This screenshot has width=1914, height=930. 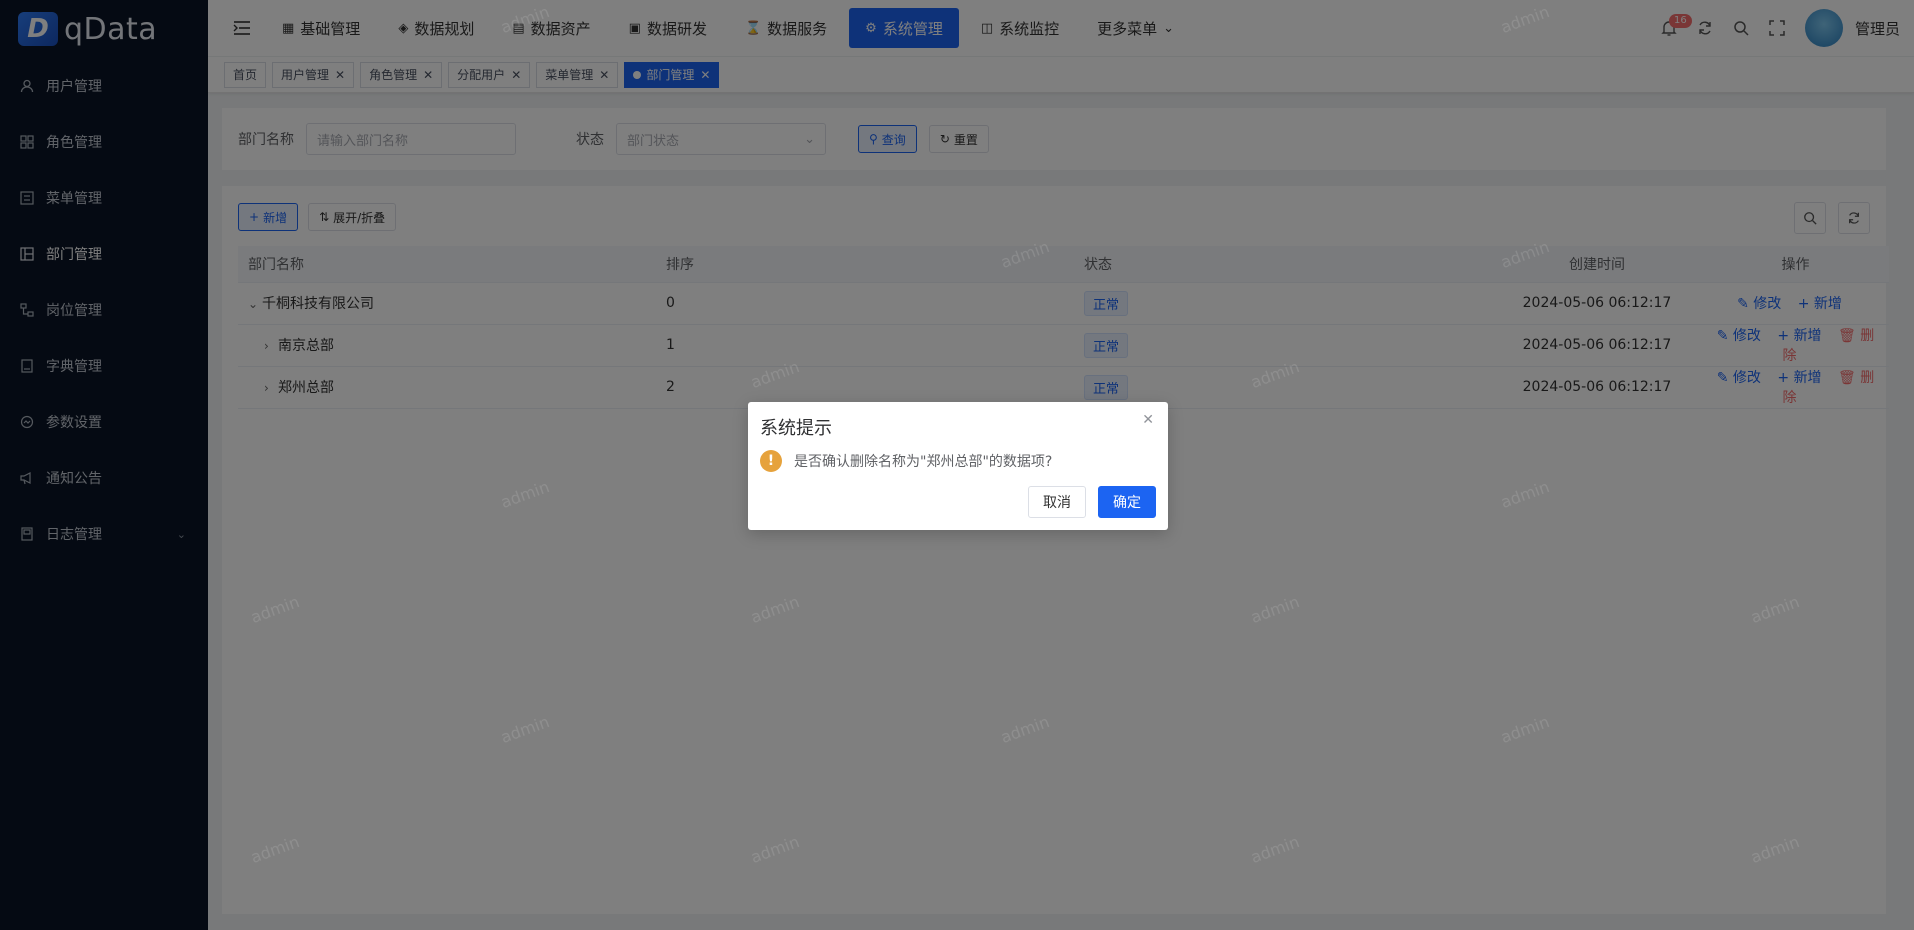 I want to click on dialog-body: ! 是否确认删除名称为"郑州总部"的数据项?, so click(x=906, y=461).